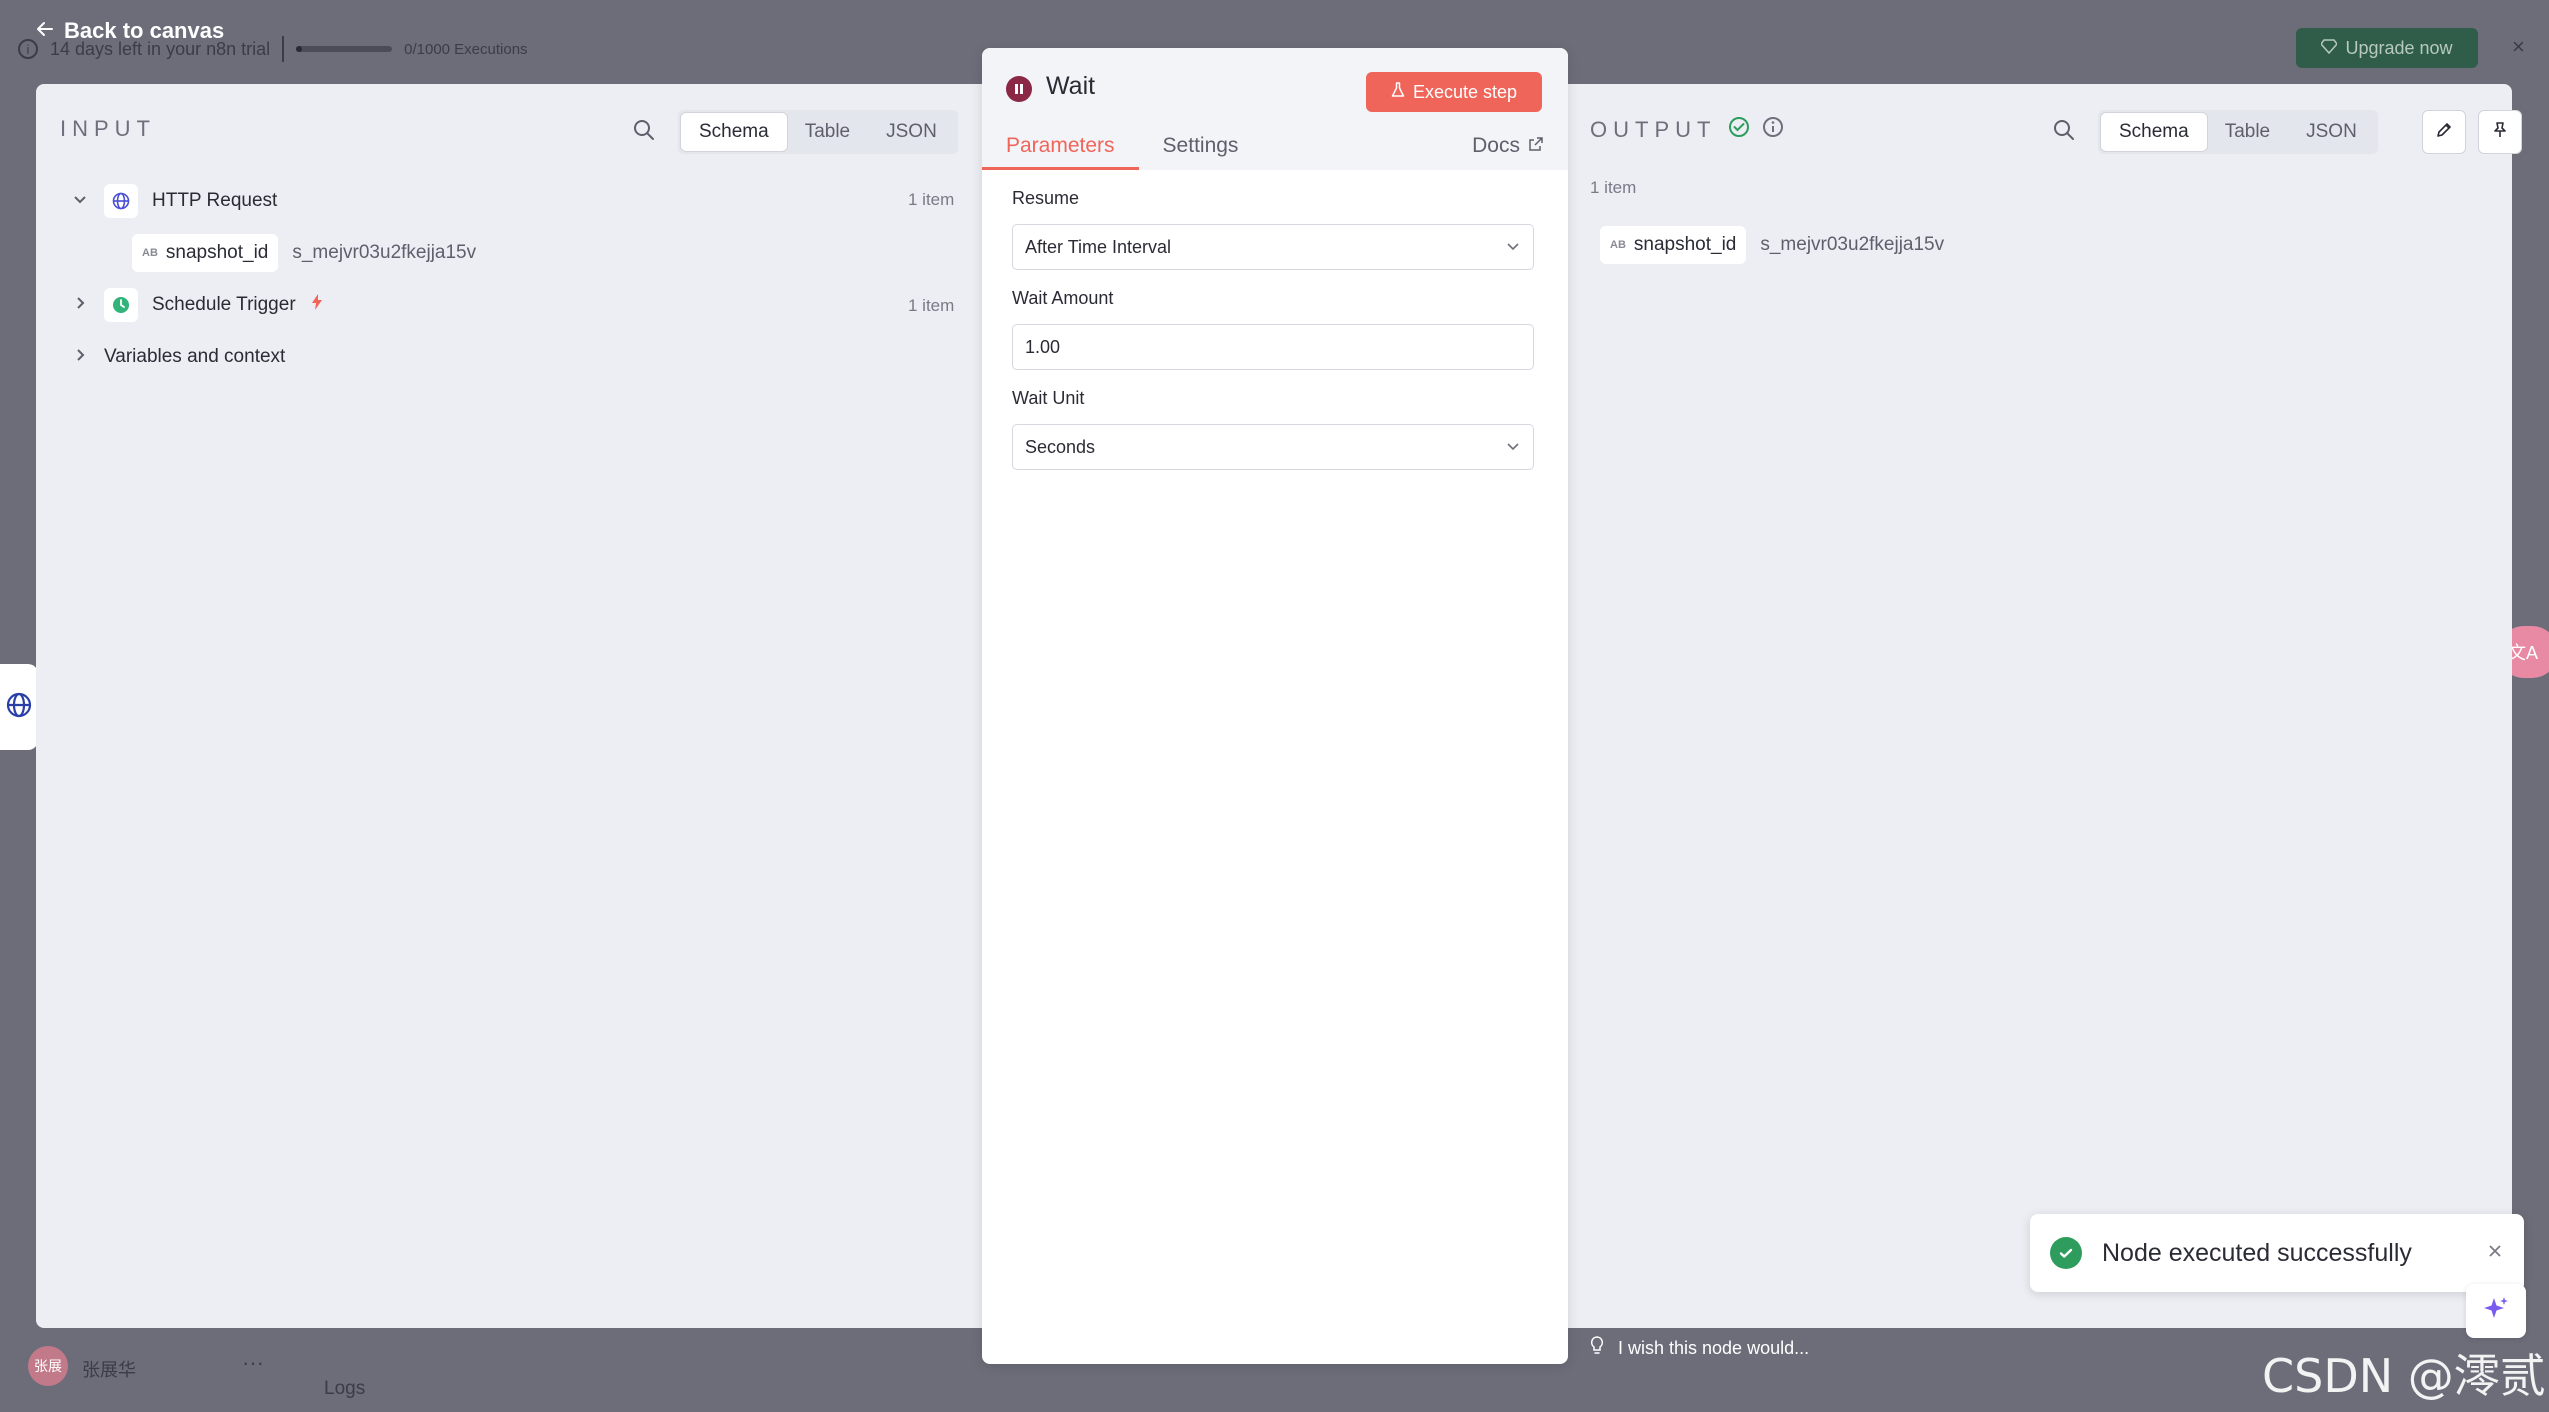 The height and width of the screenshot is (1412, 2549). What do you see at coordinates (121, 305) in the screenshot?
I see `clock-icon` at bounding box center [121, 305].